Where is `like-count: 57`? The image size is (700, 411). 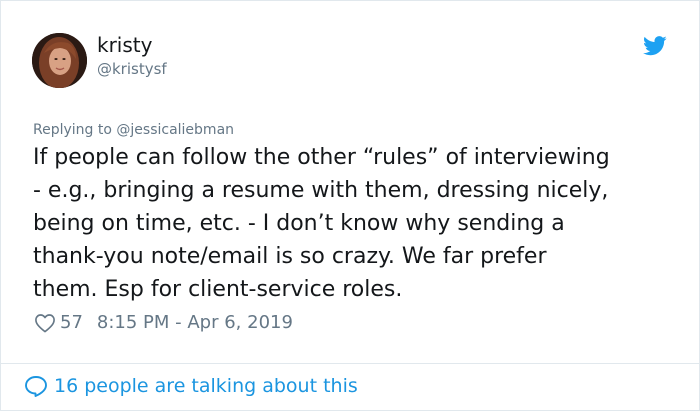
like-count: 57 is located at coordinates (71, 323).